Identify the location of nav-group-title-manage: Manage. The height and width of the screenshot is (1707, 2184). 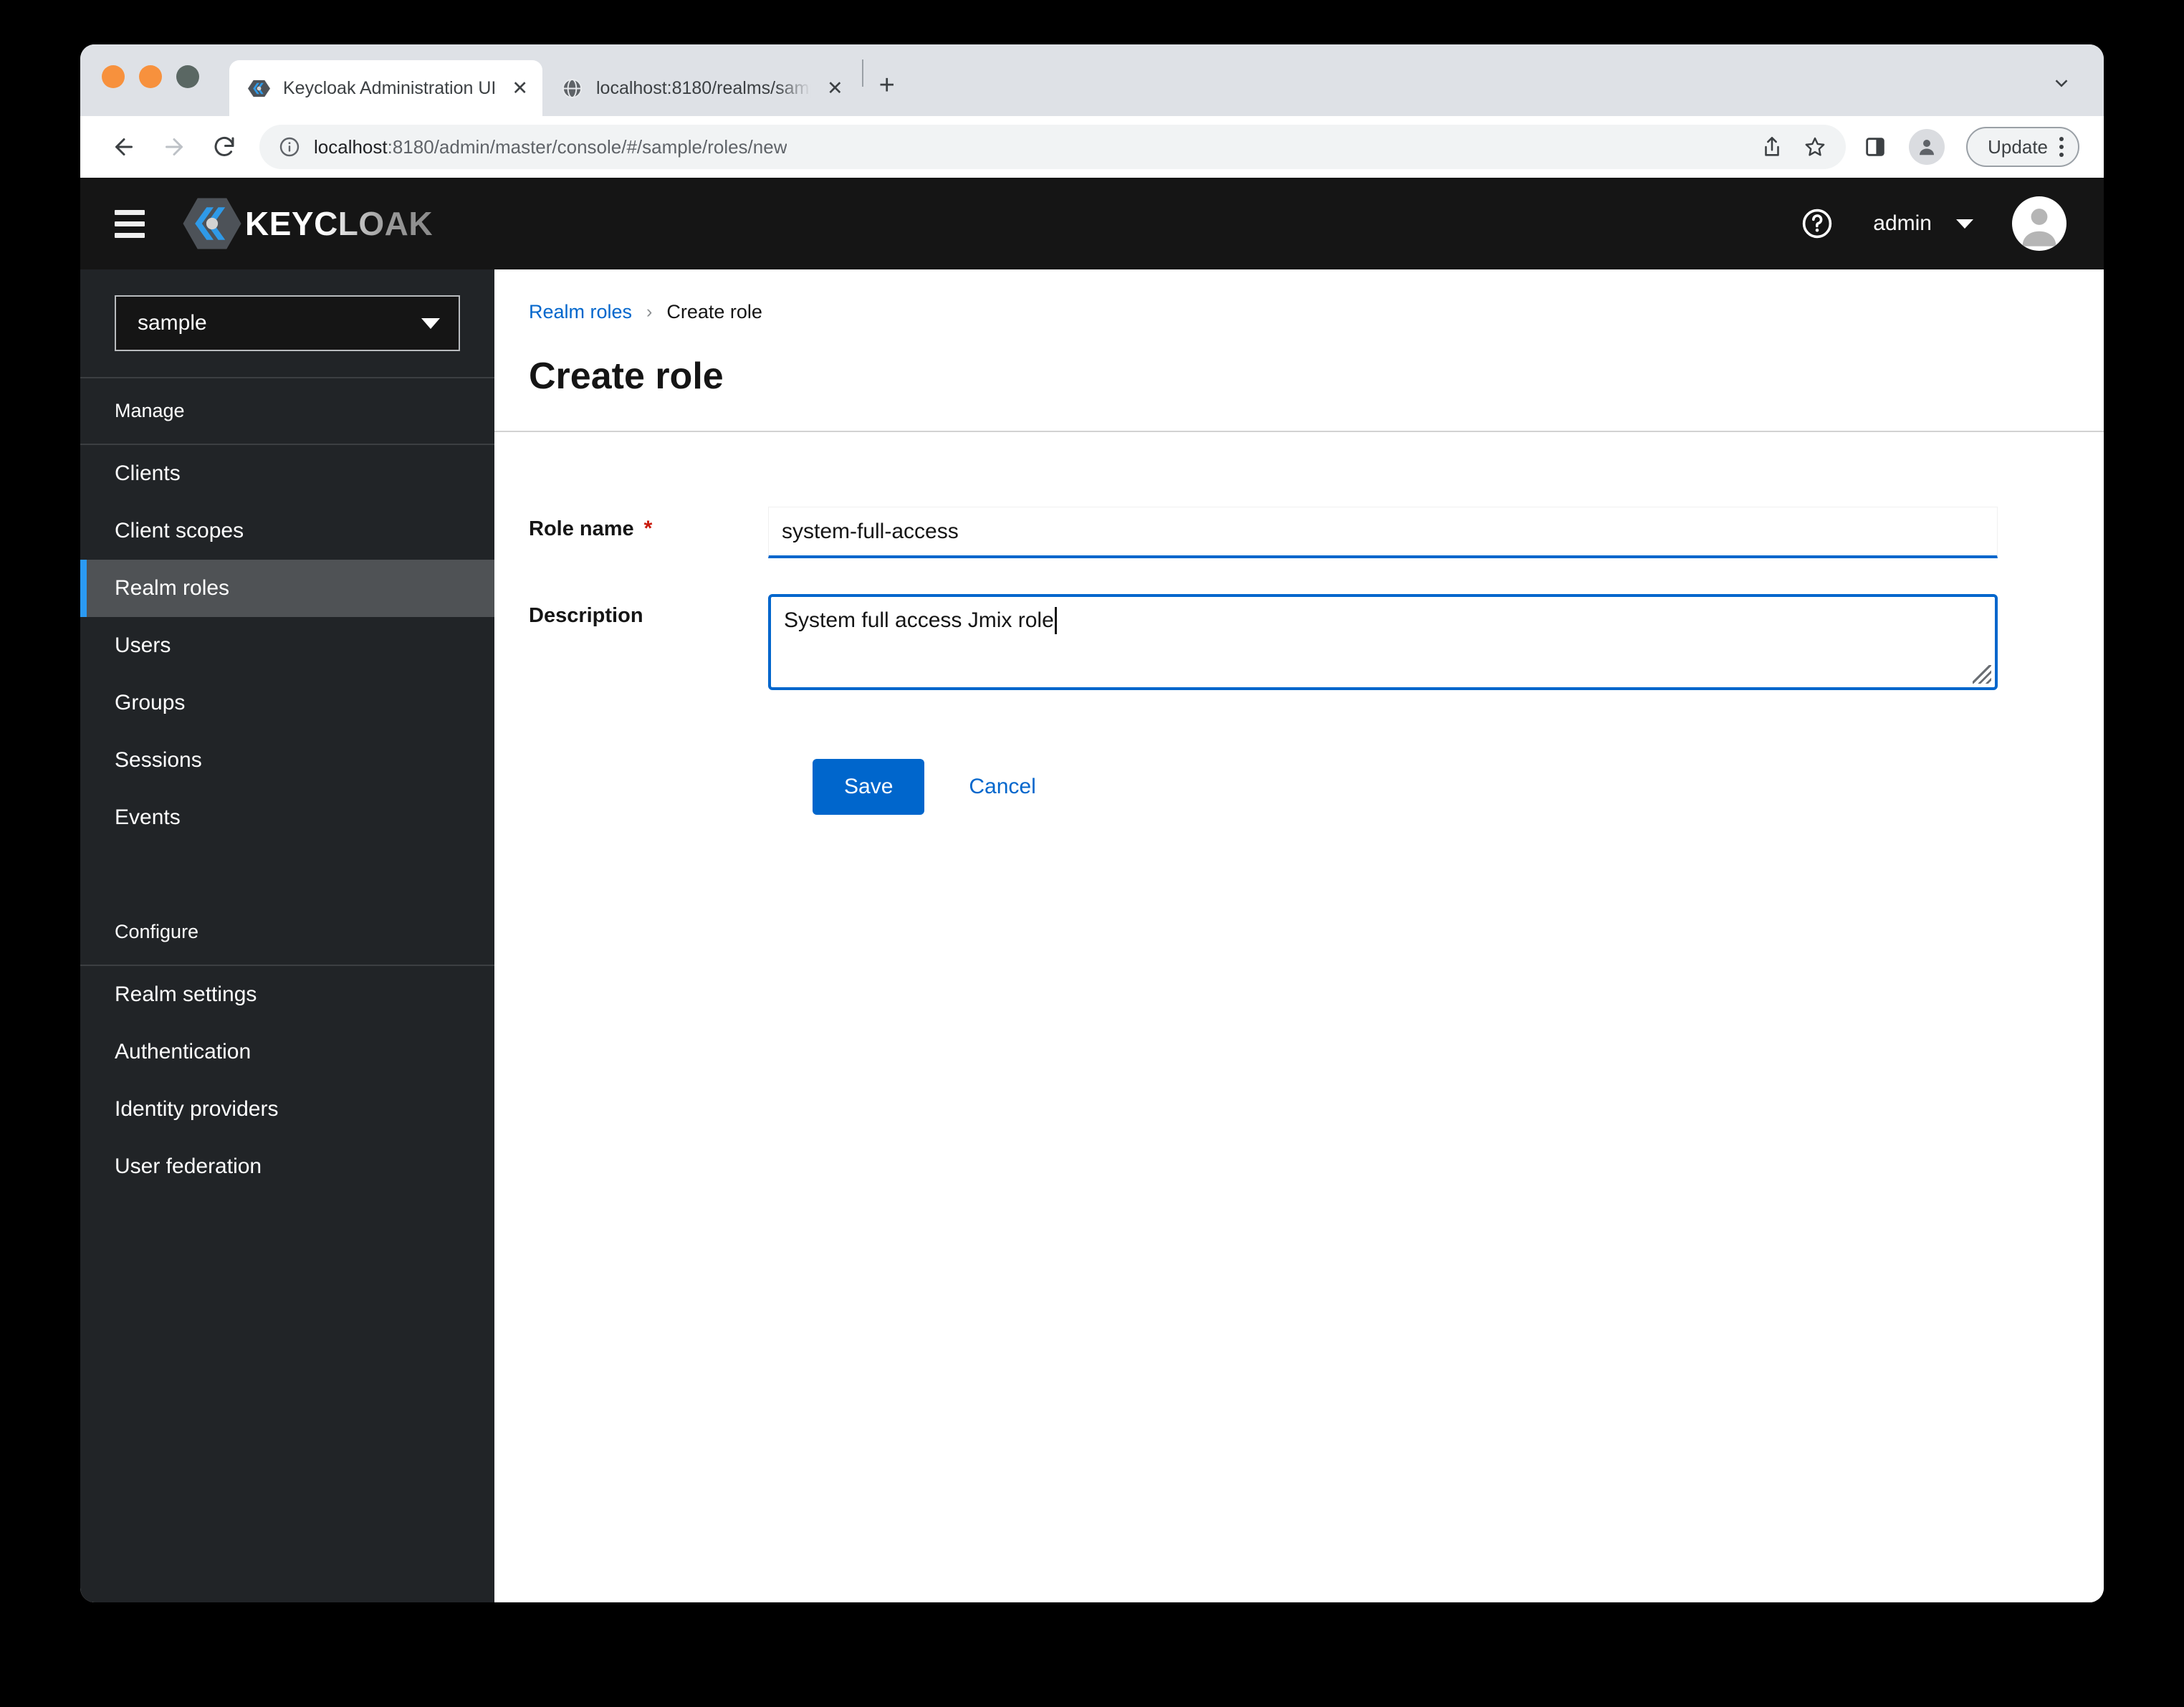
(150, 410).